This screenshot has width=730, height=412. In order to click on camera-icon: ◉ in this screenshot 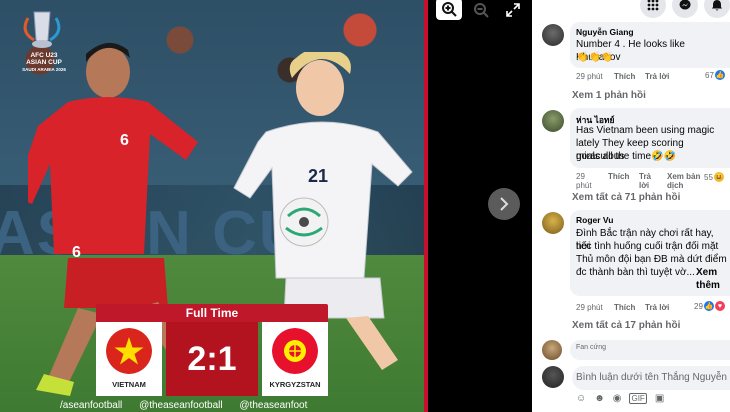, I will do `click(617, 398)`.